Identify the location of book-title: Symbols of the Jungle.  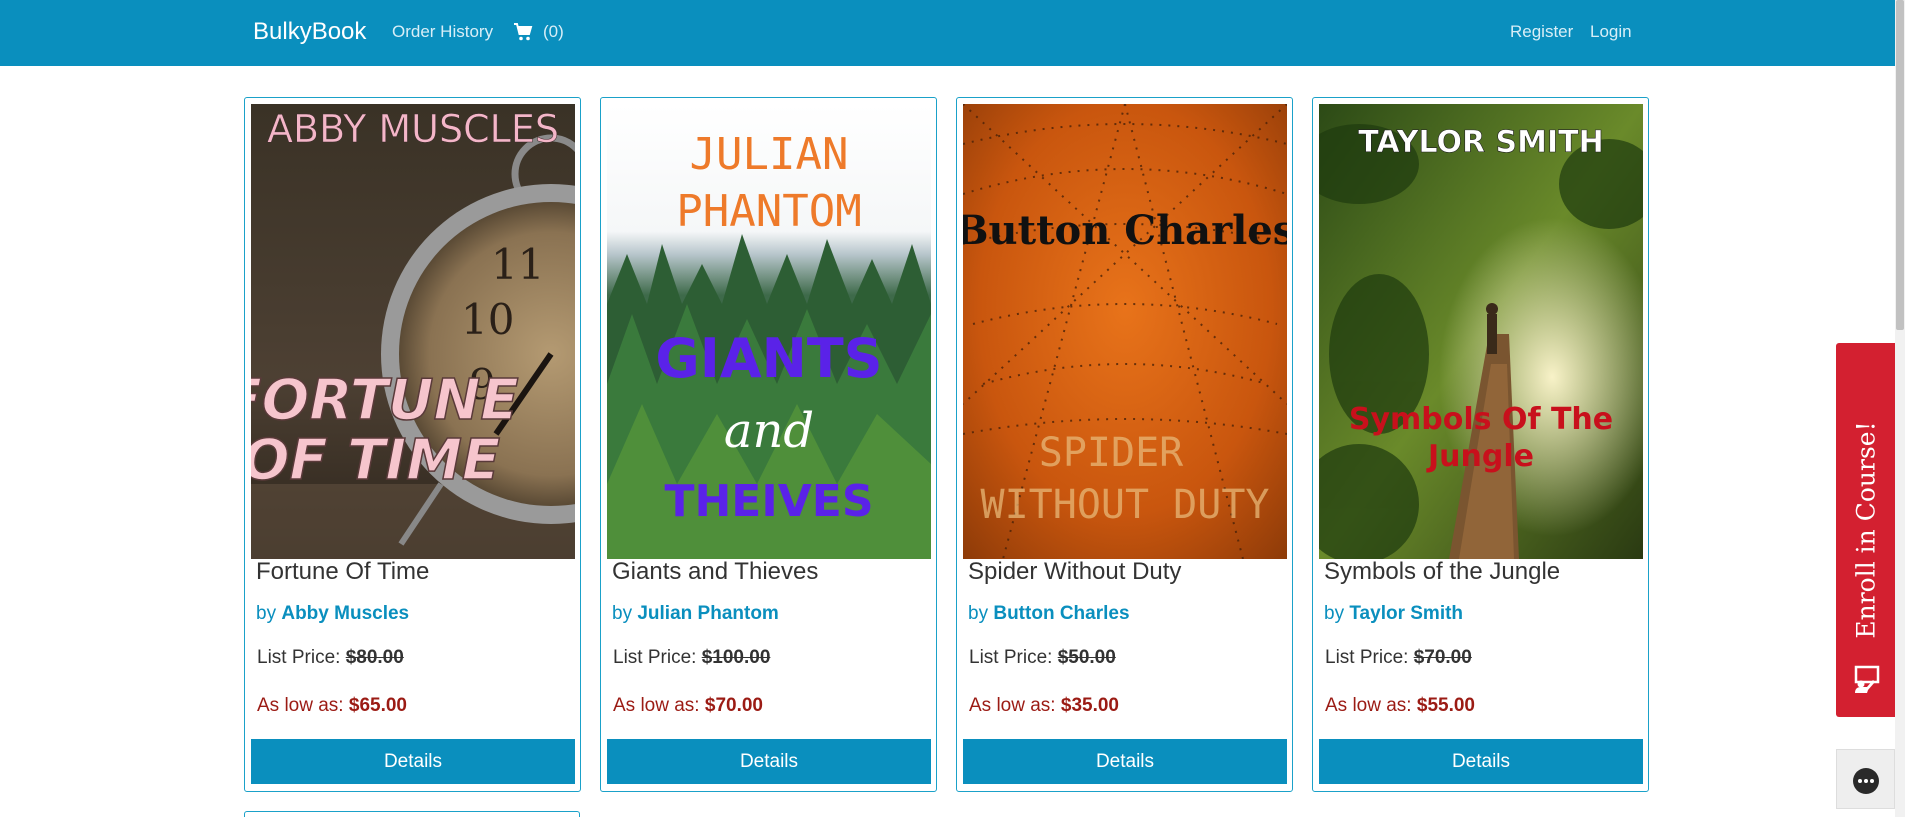
(1442, 571).